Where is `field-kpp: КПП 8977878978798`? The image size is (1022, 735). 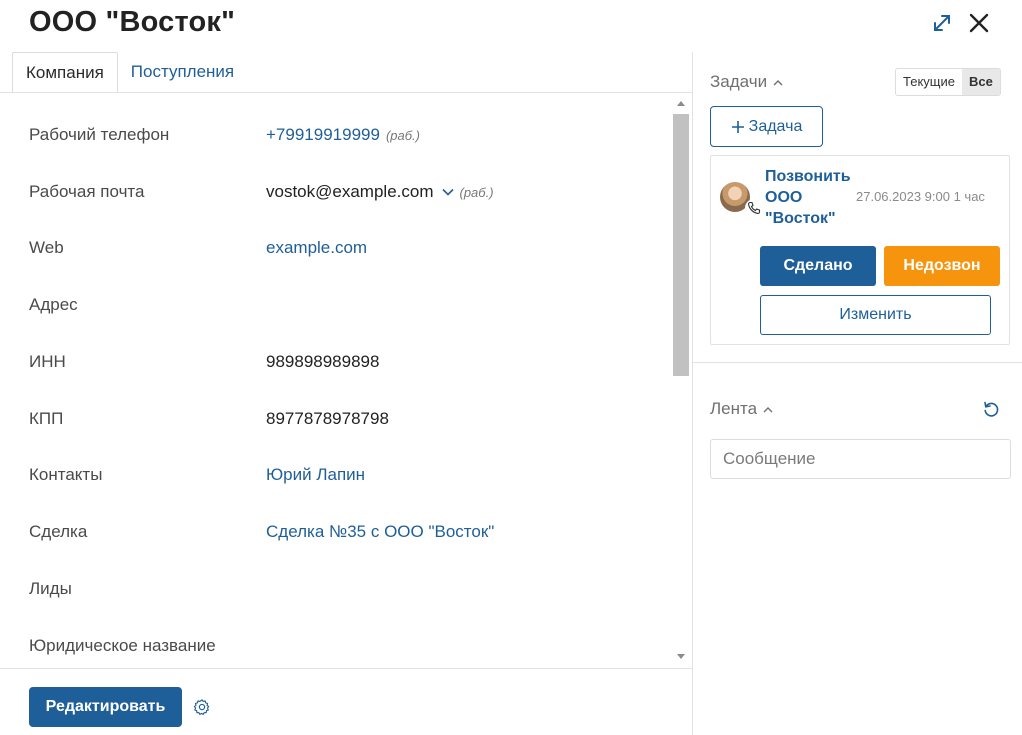 field-kpp: КПП 8977878978798 is located at coordinates (336, 419).